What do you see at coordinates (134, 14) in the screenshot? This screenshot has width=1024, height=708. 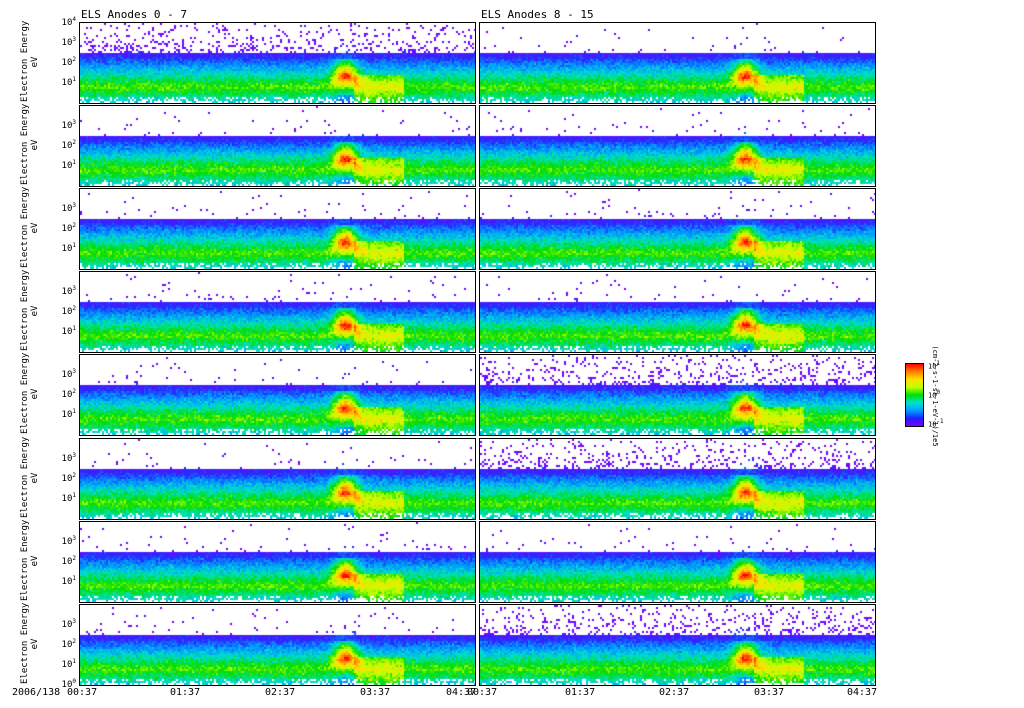 I see `left-column-title: ELS Anodes 0 - 7` at bounding box center [134, 14].